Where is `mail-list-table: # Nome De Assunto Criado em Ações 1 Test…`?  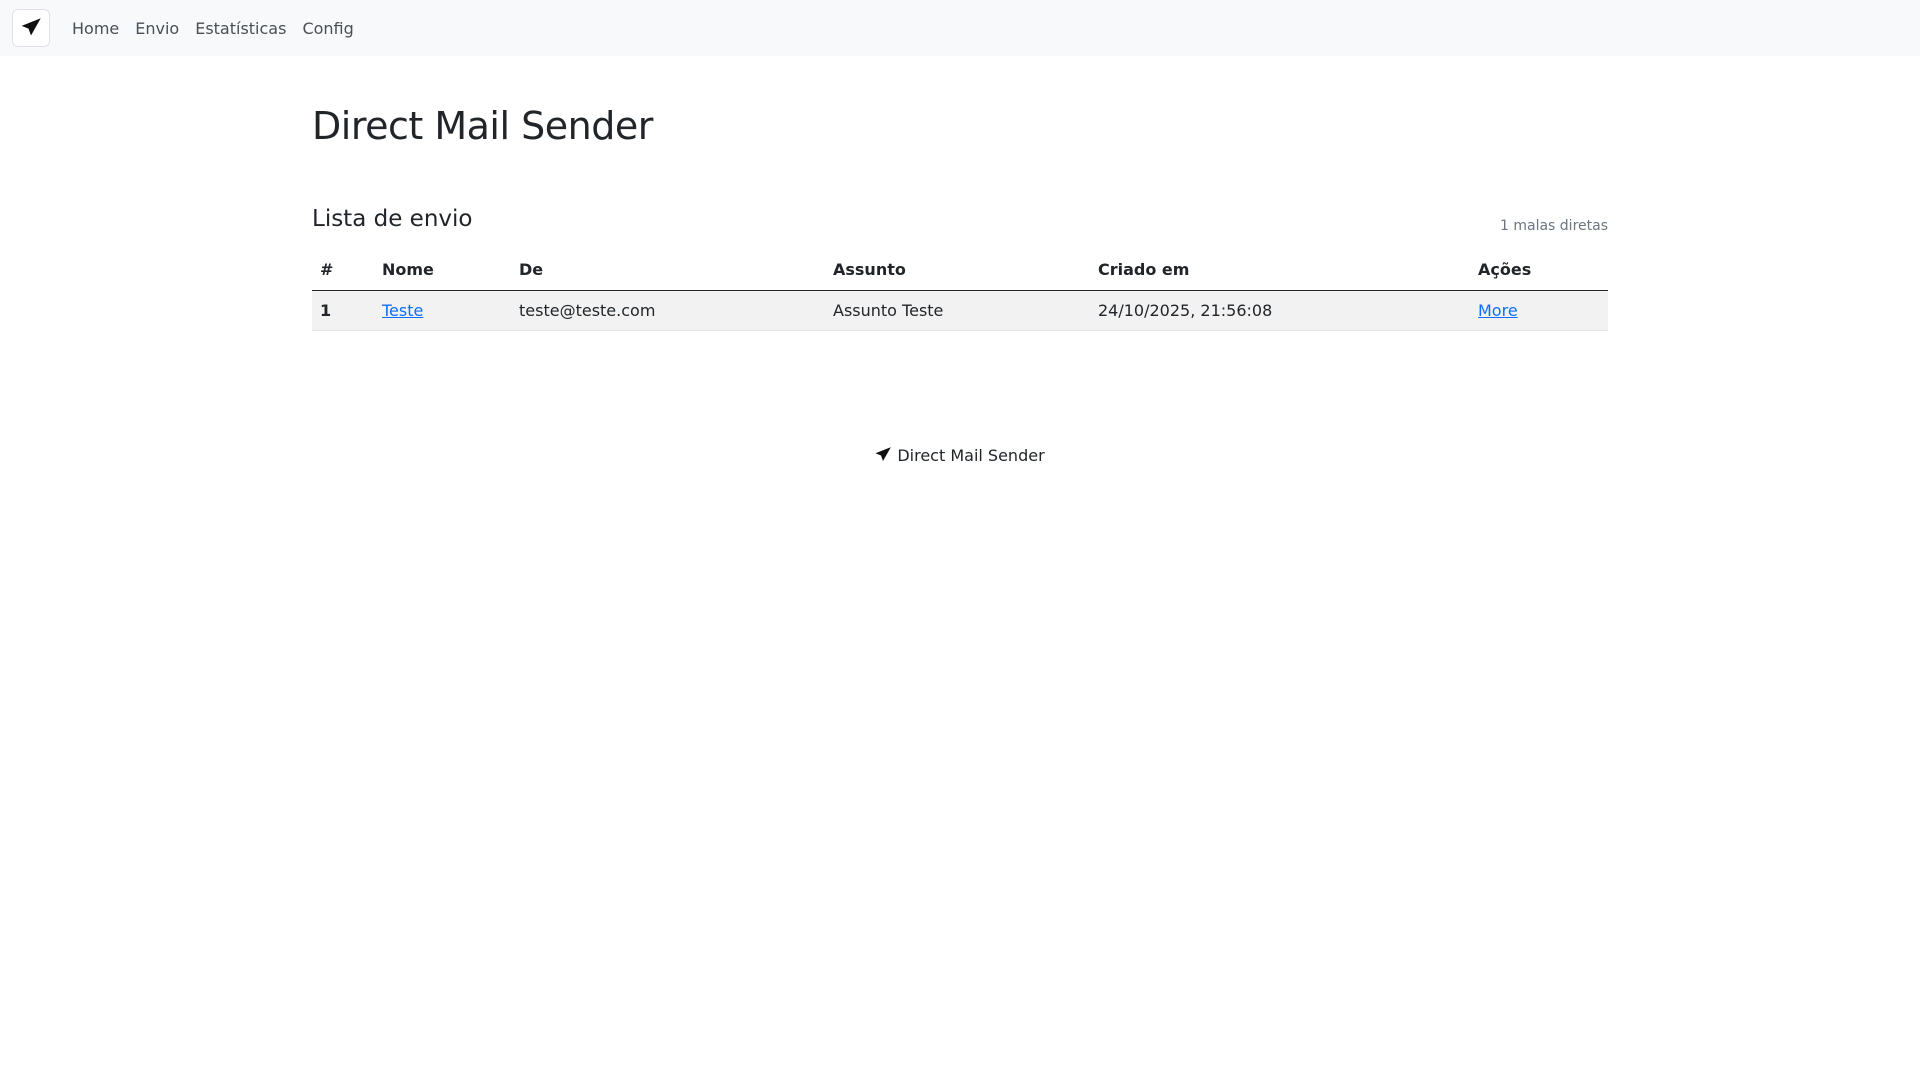 mail-list-table: # Nome De Assunto Criado em Ações 1 Test… is located at coordinates (960, 290).